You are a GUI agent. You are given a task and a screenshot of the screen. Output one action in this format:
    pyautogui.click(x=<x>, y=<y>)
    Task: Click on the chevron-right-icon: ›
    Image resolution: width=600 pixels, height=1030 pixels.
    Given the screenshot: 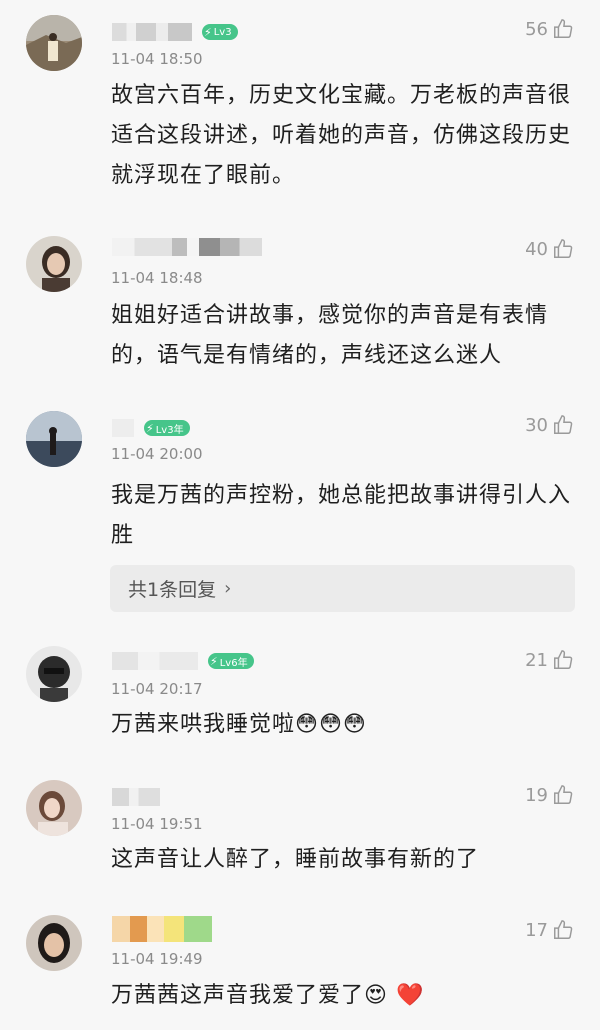 What is the action you would take?
    pyautogui.click(x=228, y=588)
    